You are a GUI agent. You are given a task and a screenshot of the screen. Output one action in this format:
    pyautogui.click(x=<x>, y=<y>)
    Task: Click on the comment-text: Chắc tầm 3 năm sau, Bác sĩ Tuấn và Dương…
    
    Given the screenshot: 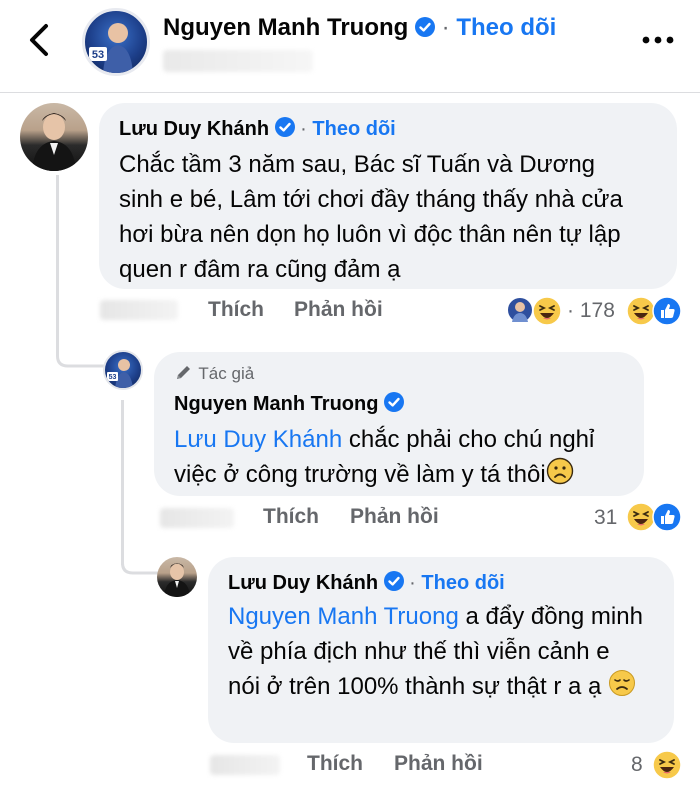 What is the action you would take?
    pyautogui.click(x=371, y=217)
    